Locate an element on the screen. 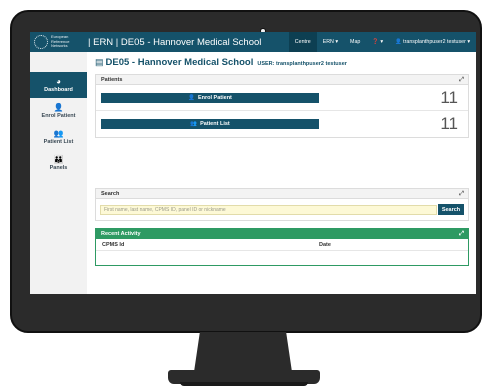 This screenshot has height=387, width=483. sidebar-item-enrol-patient: 👤 Enrol Patient is located at coordinates (58, 111).